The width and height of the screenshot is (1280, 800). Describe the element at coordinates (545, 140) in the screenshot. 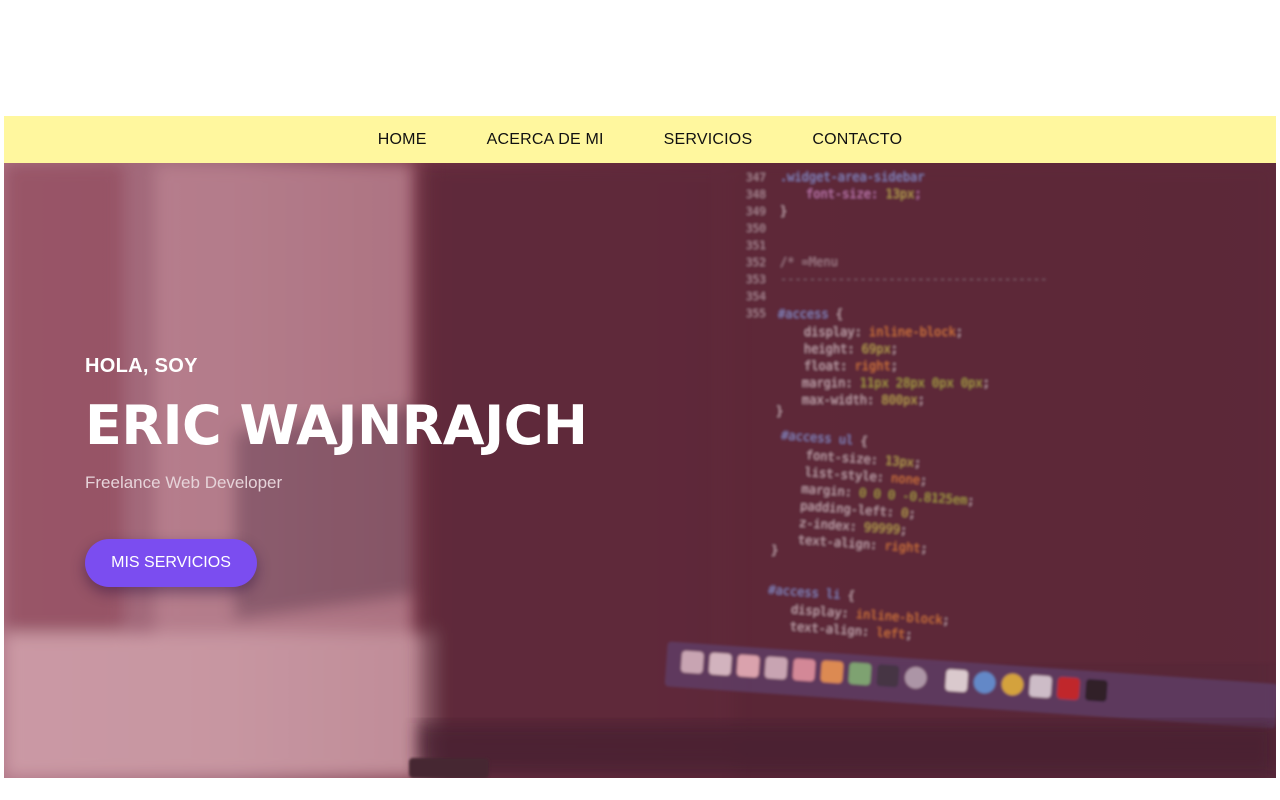

I see `nav-link-acerca-de-mi: ACERCA DE MI` at that location.